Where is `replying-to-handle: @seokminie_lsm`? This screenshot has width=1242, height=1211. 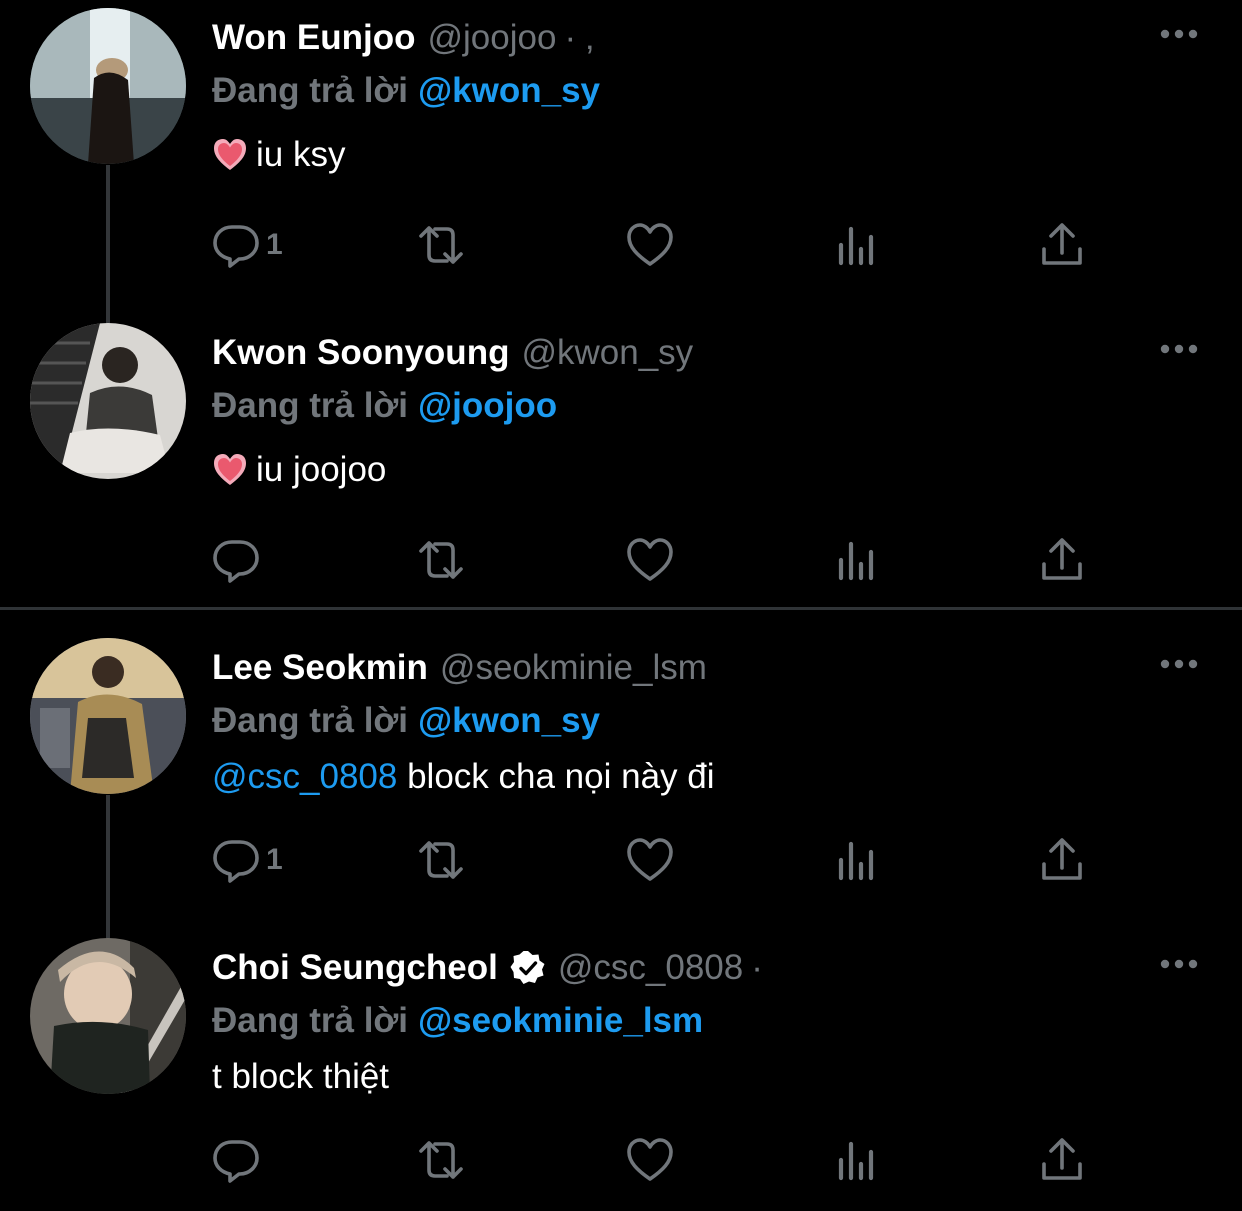 replying-to-handle: @seokminie_lsm is located at coordinates (560, 1021).